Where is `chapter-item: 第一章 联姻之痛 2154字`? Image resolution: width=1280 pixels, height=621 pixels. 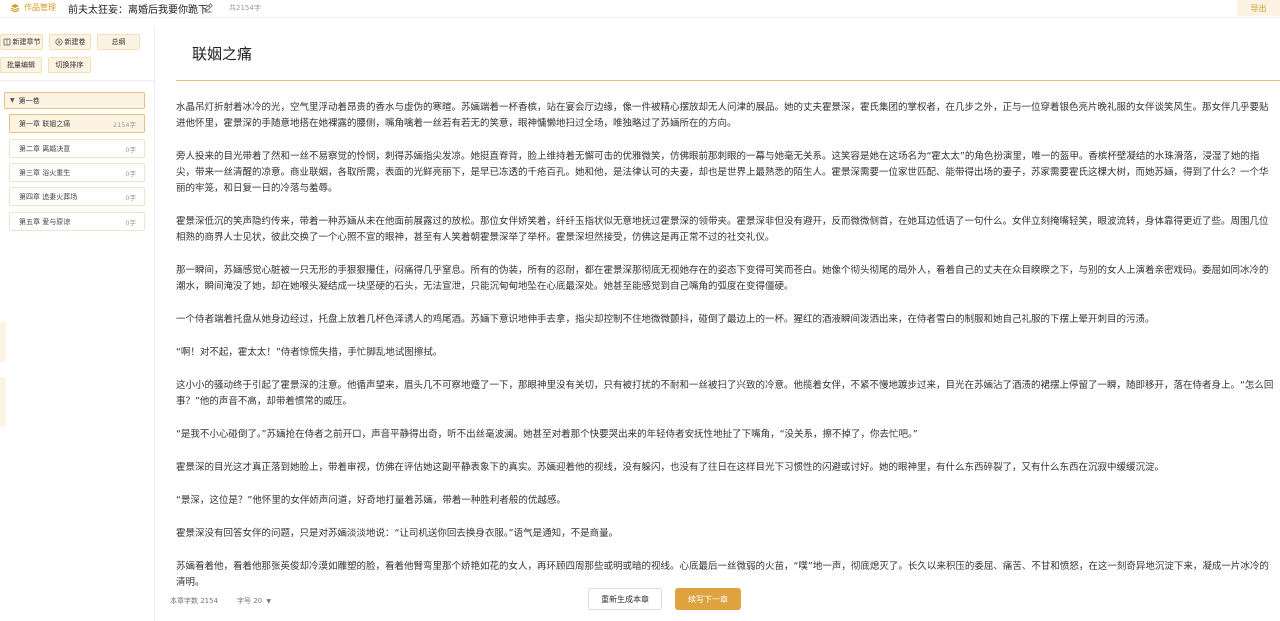
chapter-item: 第一章 联姻之痛 2154字 is located at coordinates (77, 123).